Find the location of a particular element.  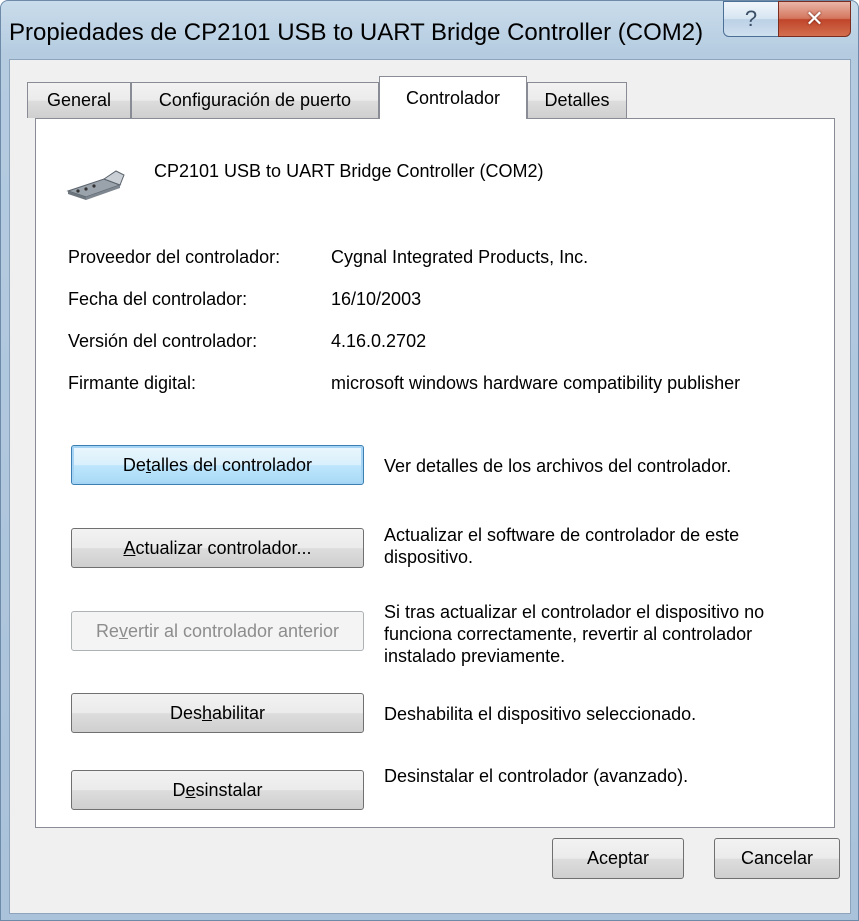

serial-port-icon is located at coordinates (96, 185).